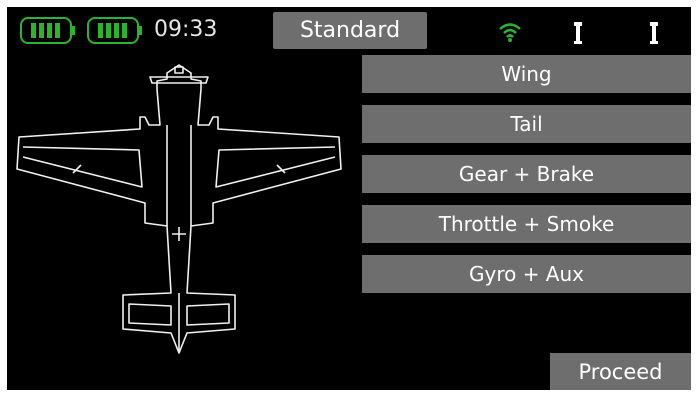 Image resolution: width=697 pixels, height=397 pixels. I want to click on menu-button-throttle-smoke: Throttle + Smoke, so click(526, 224).